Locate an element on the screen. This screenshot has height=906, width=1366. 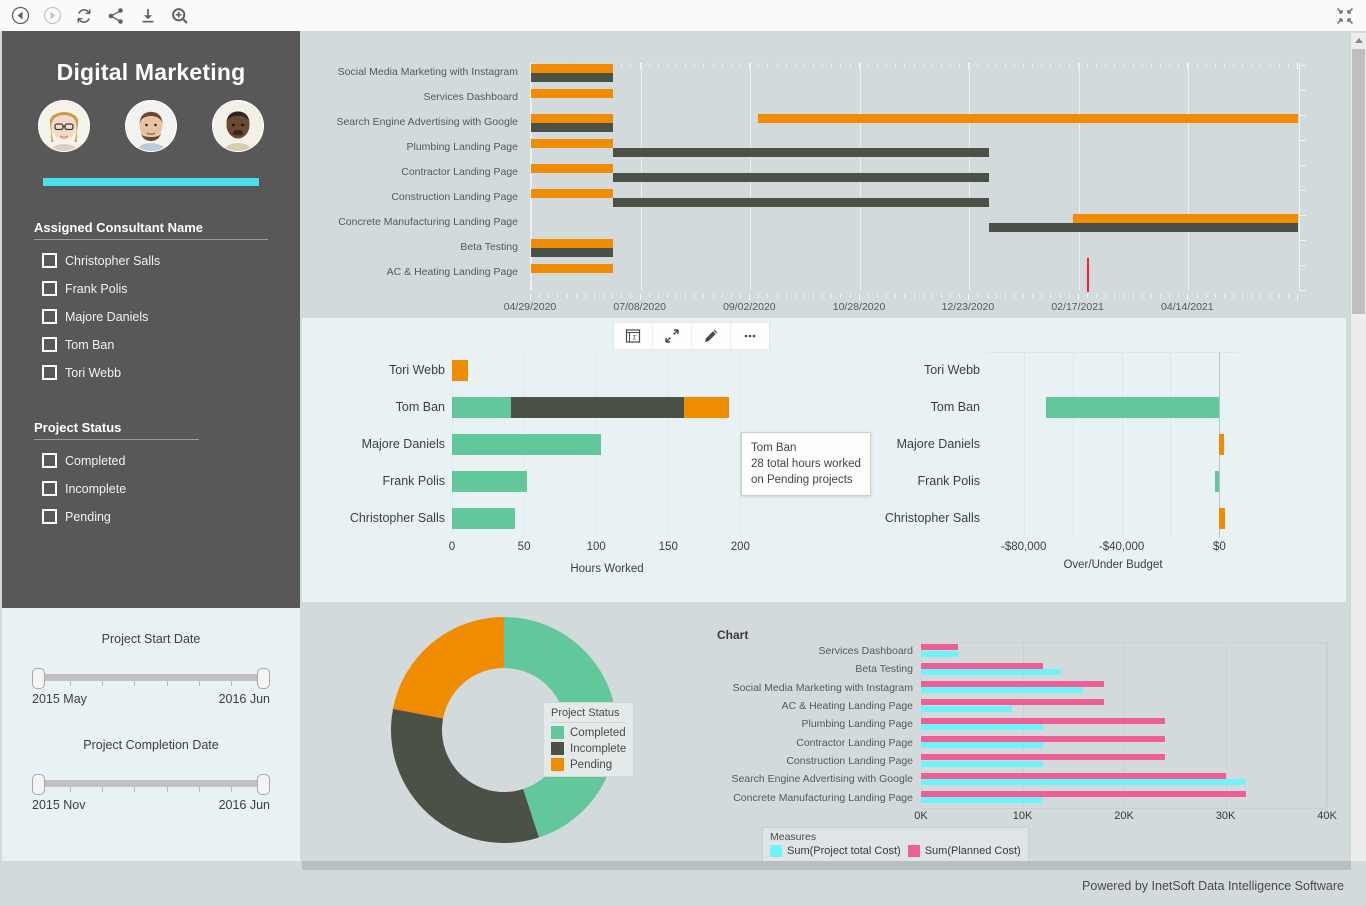
bar-row: Social Media Marketing with Instagram is located at coordinates (1022, 688).